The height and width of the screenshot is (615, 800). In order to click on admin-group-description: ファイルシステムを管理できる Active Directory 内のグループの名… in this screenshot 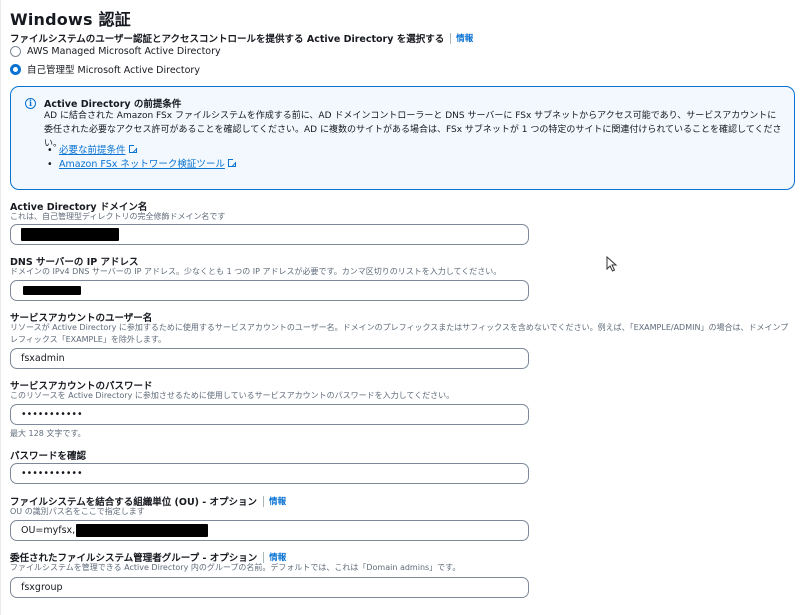, I will do `click(235, 567)`.